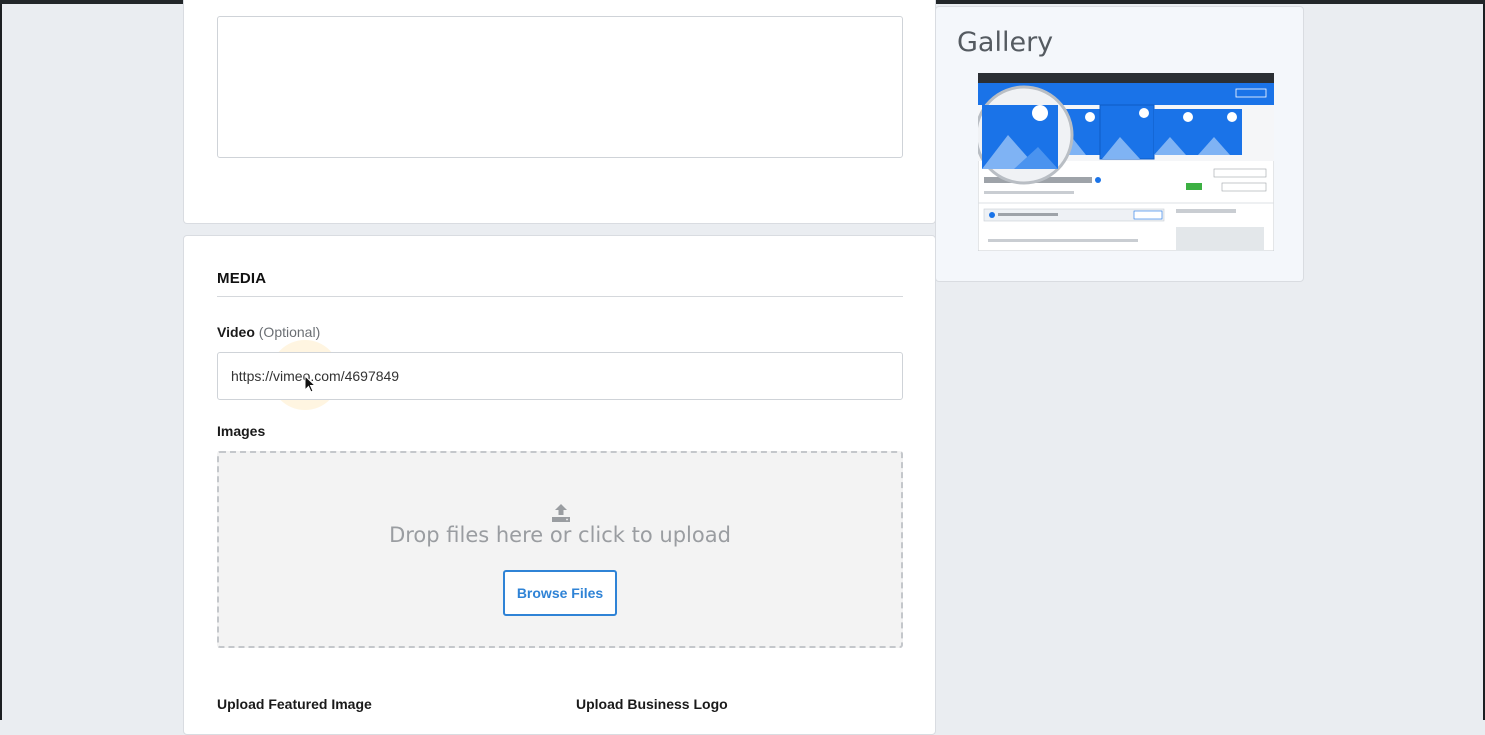 This screenshot has height=735, width=1485. Describe the element at coordinates (236, 332) in the screenshot. I see `video-label-text: Video` at that location.